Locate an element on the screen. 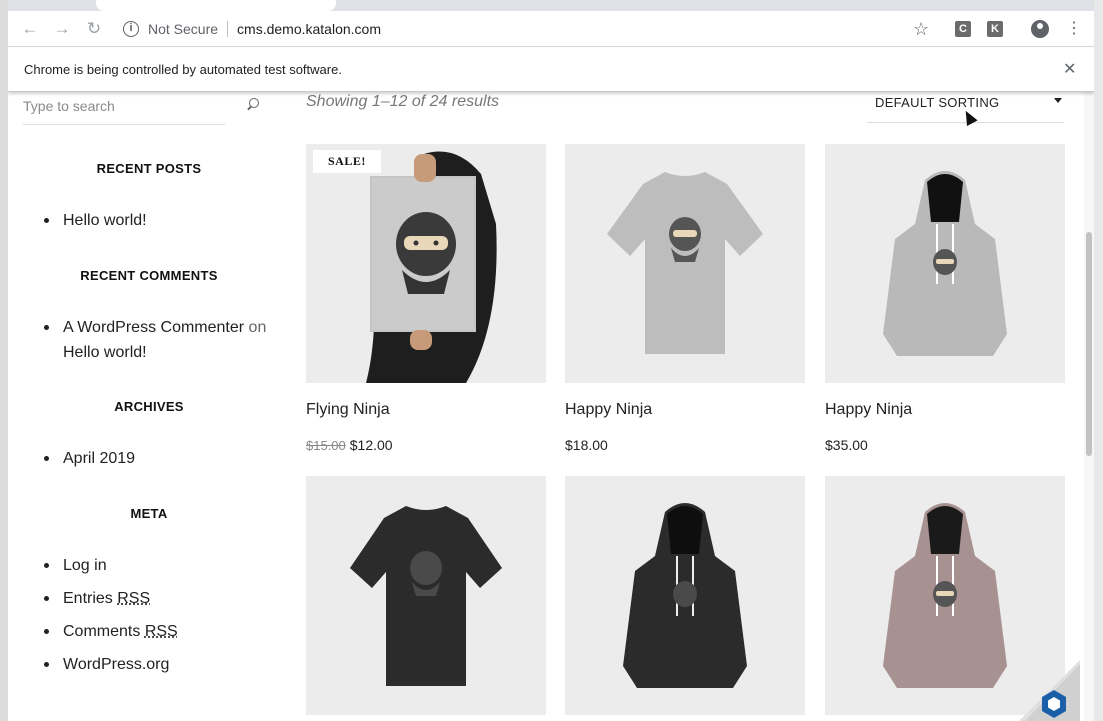 Image resolution: width=1103 pixels, height=721 pixels. archive-link: April 2019 is located at coordinates (99, 458).